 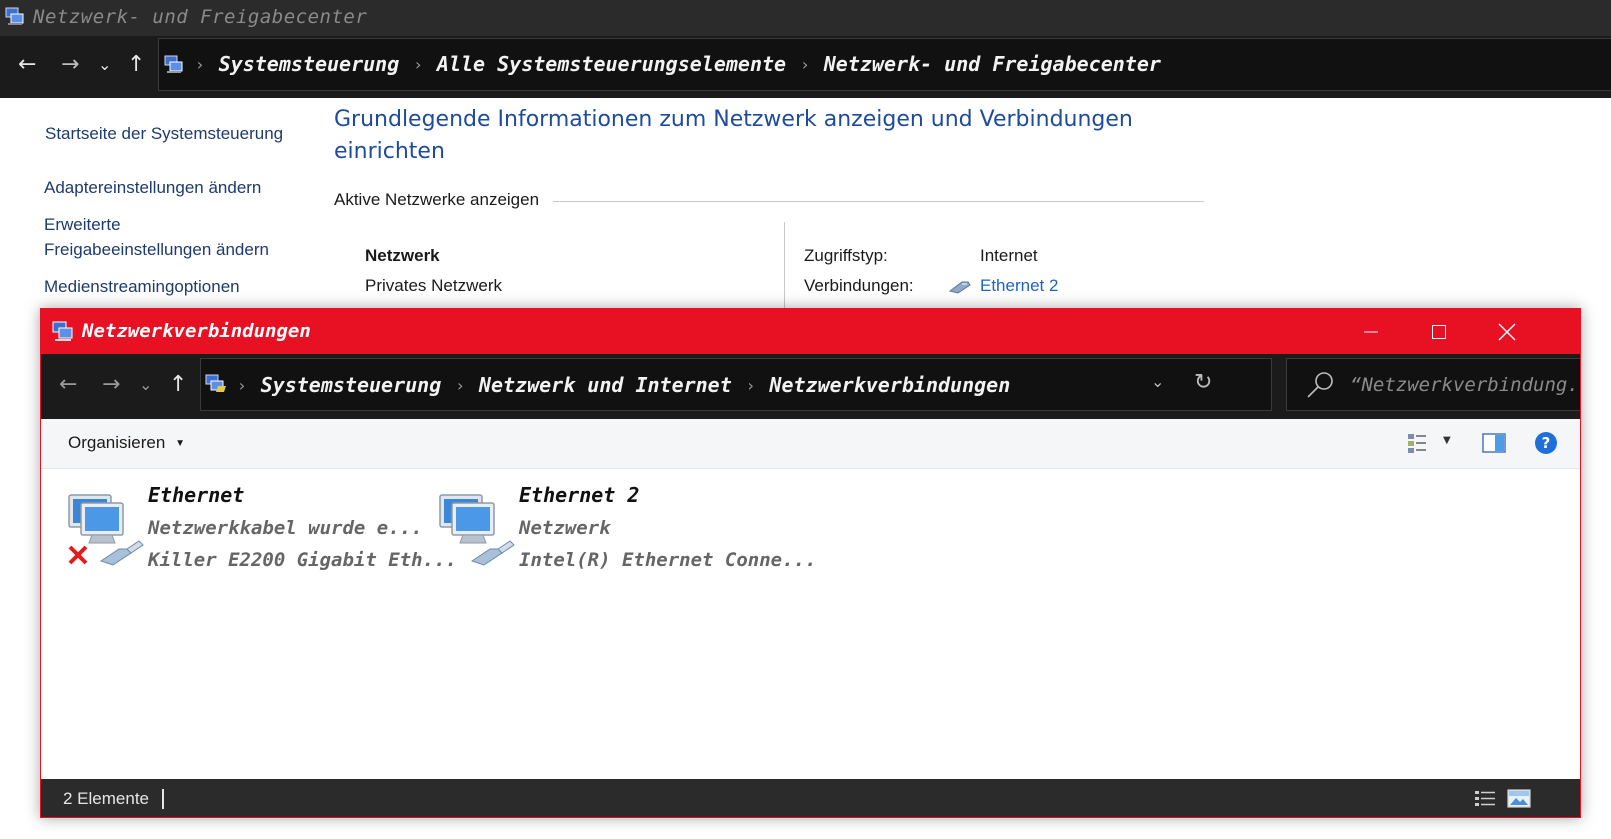 I want to click on network-column-divider, so click(x=784, y=267).